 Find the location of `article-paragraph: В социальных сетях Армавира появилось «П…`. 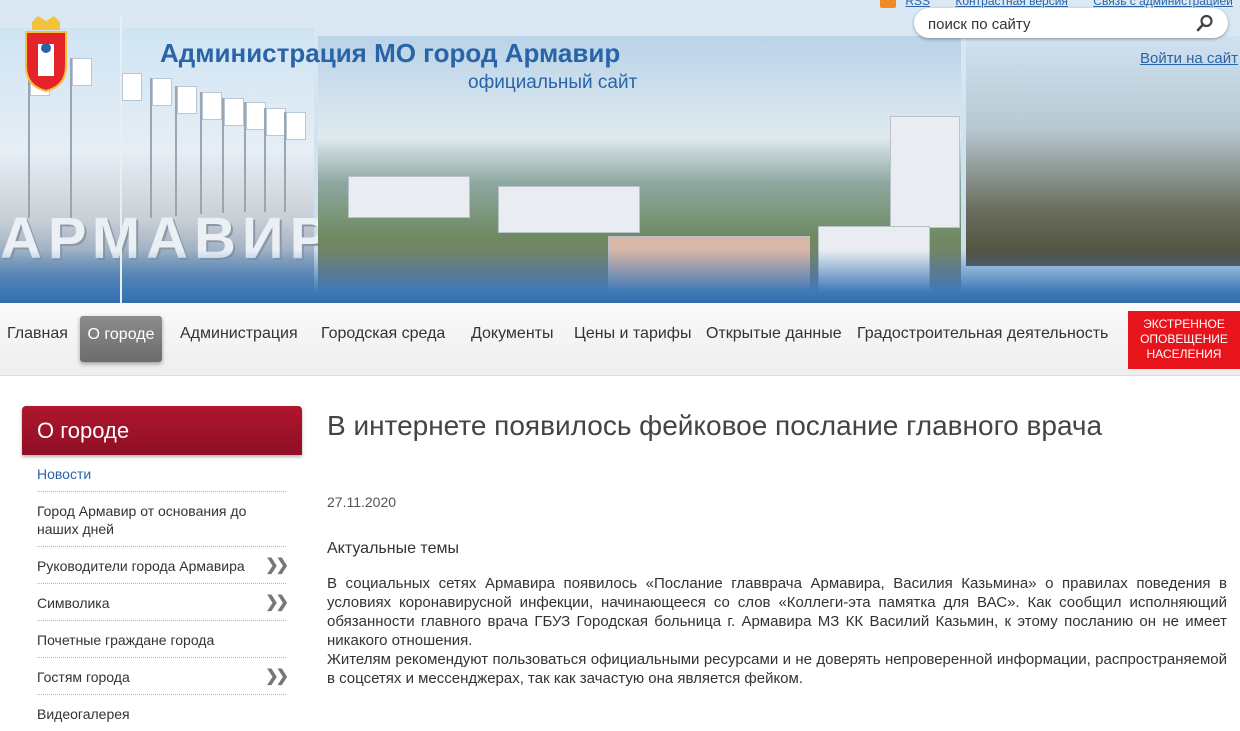

article-paragraph: В социальных сетях Армавира появилось «П… is located at coordinates (777, 612).